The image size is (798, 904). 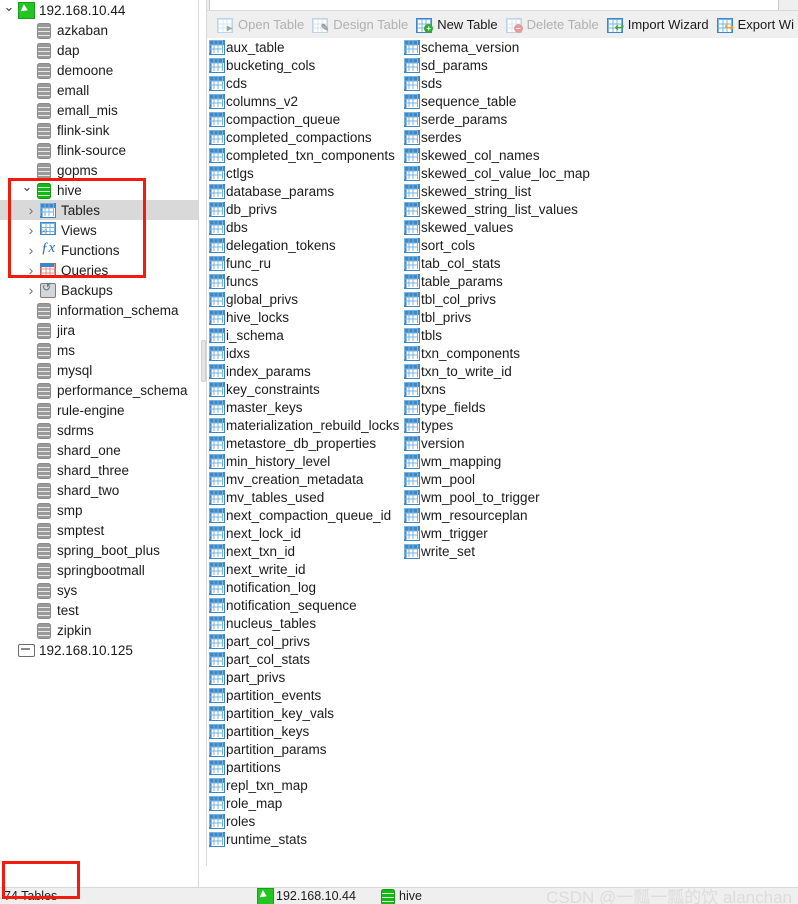 What do you see at coordinates (303, 623) in the screenshot?
I see `list-item: nucleus_tables` at bounding box center [303, 623].